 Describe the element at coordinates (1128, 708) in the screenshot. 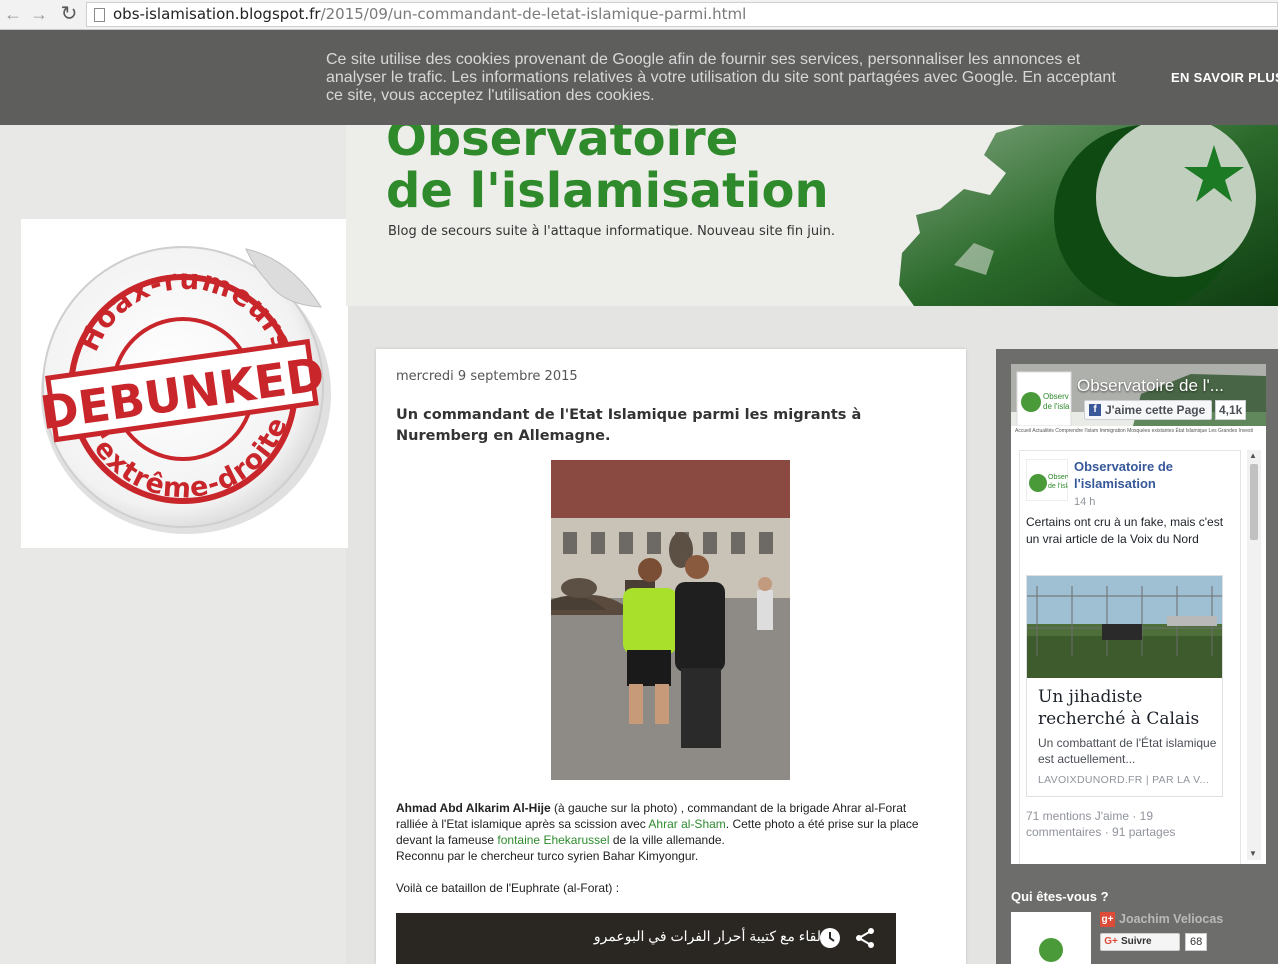

I see `link-title: Un jihadiste recherché à Calais` at that location.